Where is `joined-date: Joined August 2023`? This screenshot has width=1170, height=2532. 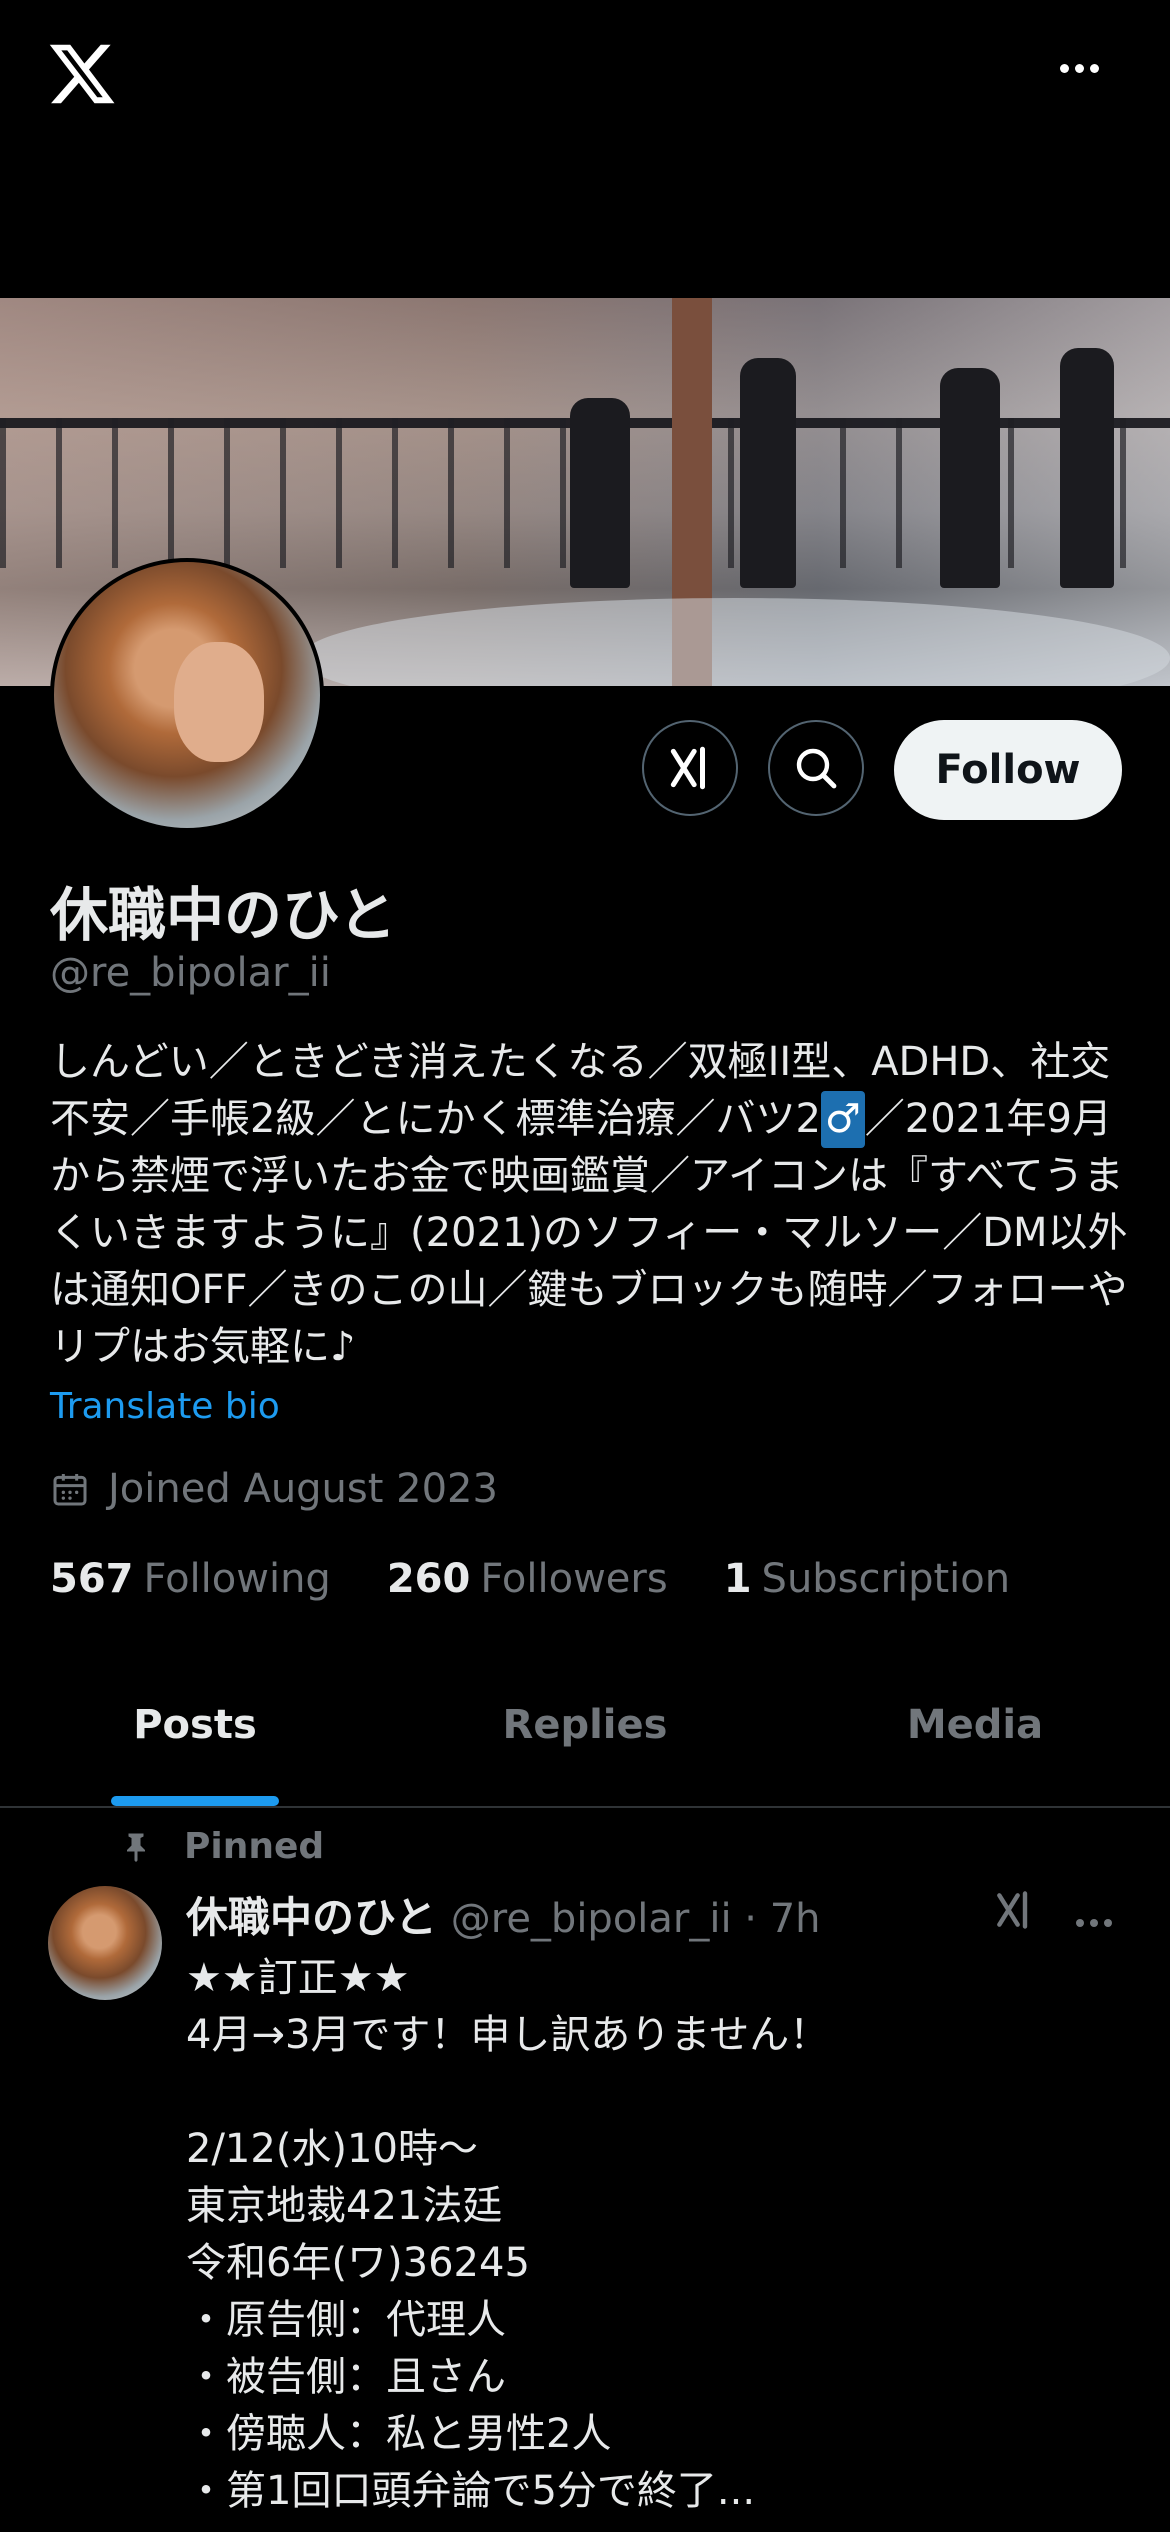
joined-date: Joined August 2023 is located at coordinates (274, 1489).